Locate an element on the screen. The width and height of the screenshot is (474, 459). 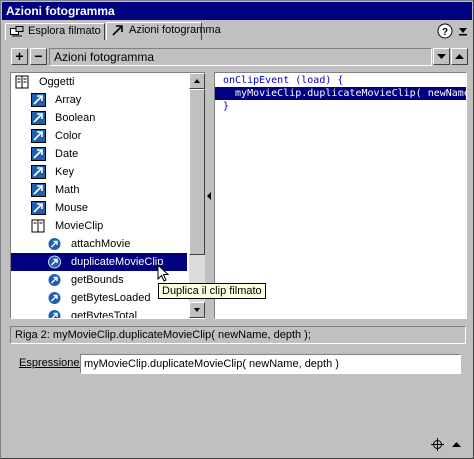
tree-item-key: Key is located at coordinates (109, 172).